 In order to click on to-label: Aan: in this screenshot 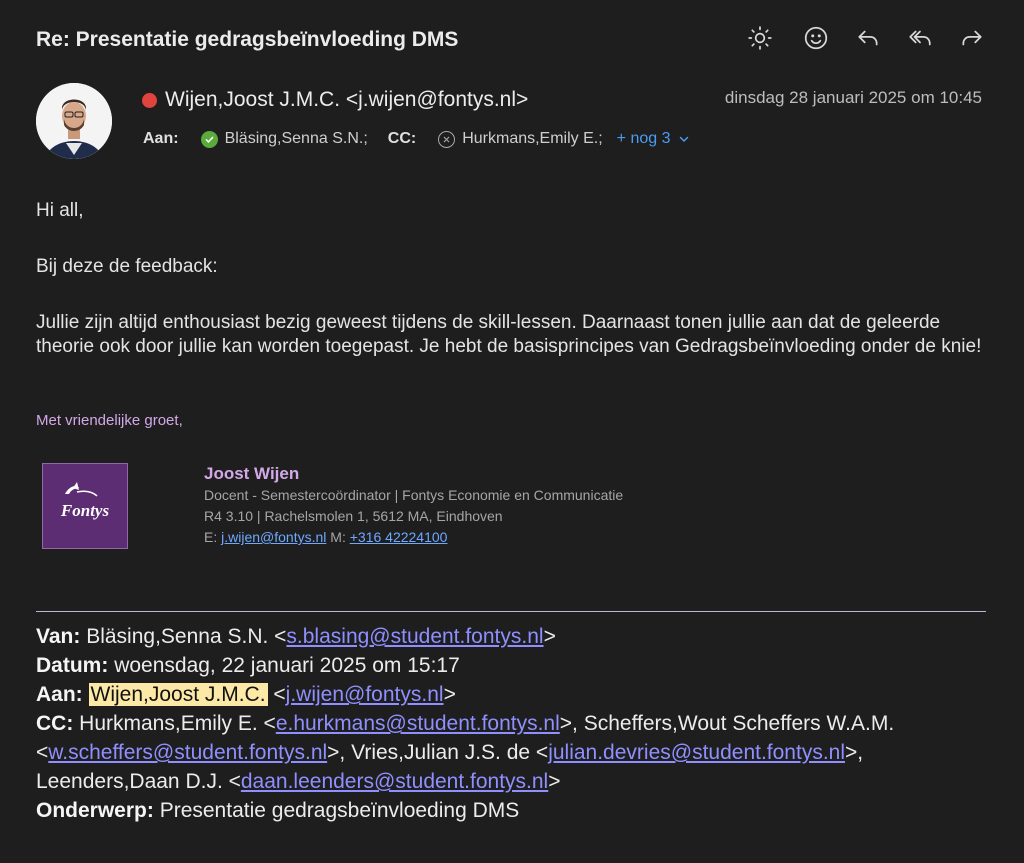, I will do `click(161, 138)`.